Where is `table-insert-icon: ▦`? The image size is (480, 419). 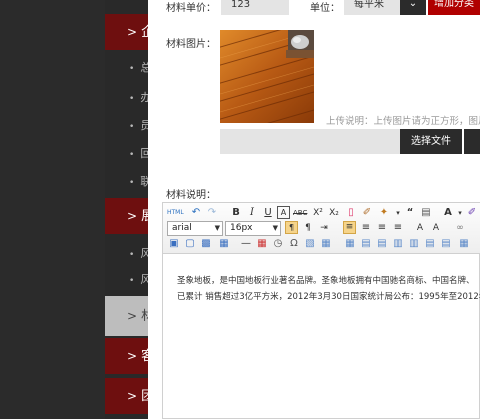 table-insert-icon: ▦ is located at coordinates (350, 244).